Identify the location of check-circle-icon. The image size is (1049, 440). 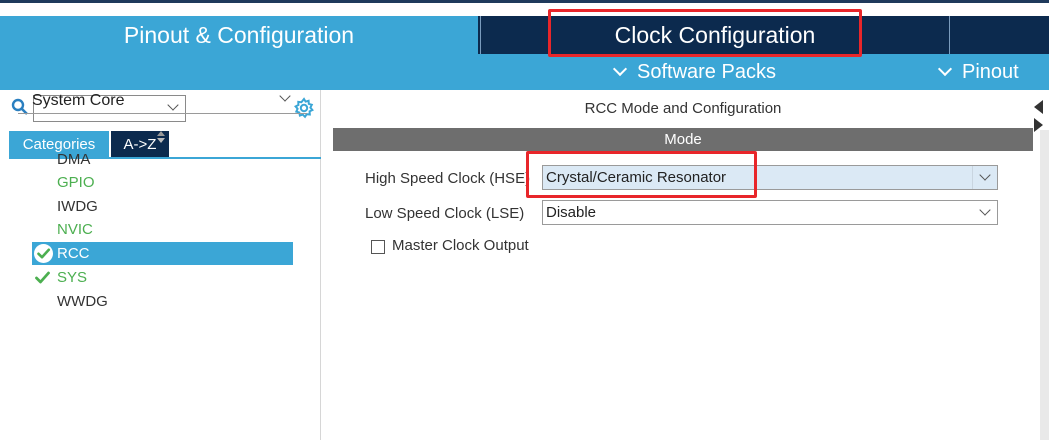
(43, 253).